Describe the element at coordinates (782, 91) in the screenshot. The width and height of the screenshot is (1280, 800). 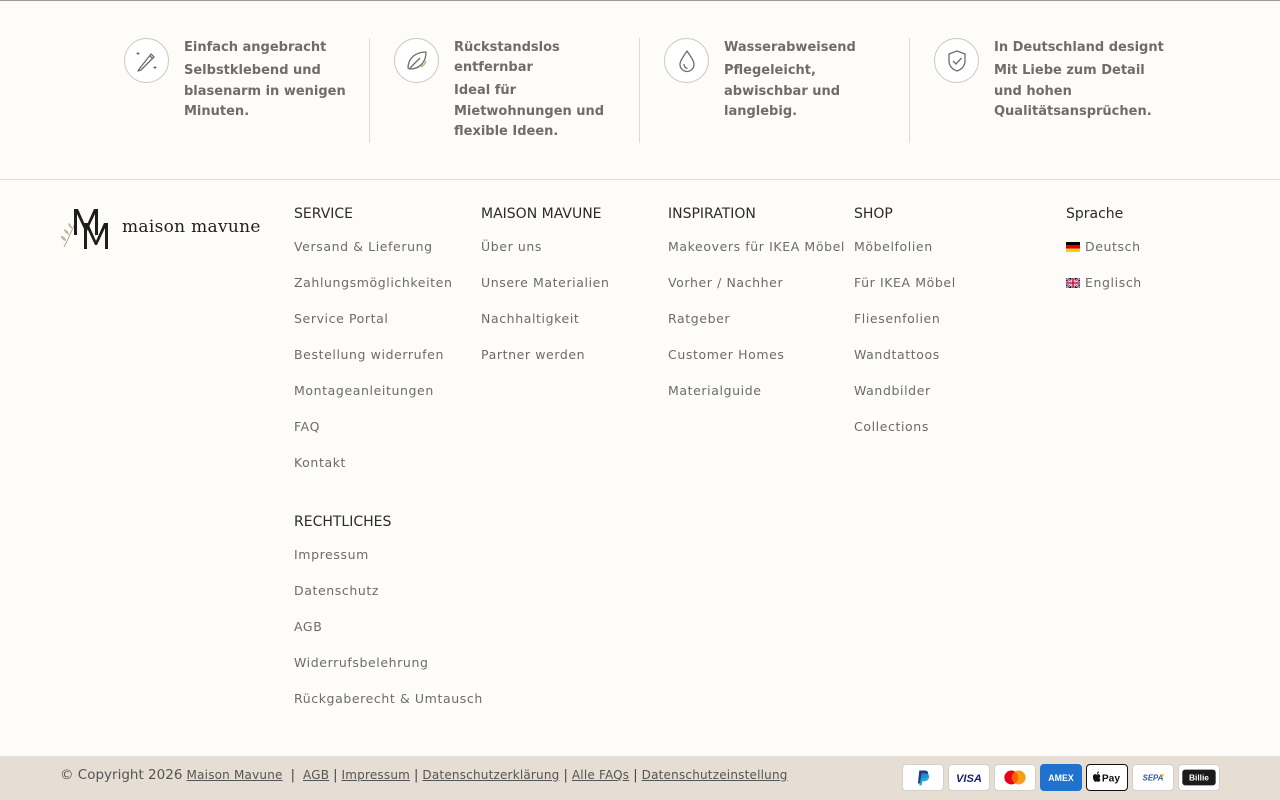
I see `feature-description: Pflegeleicht, abwischbar und langlebig.` at that location.